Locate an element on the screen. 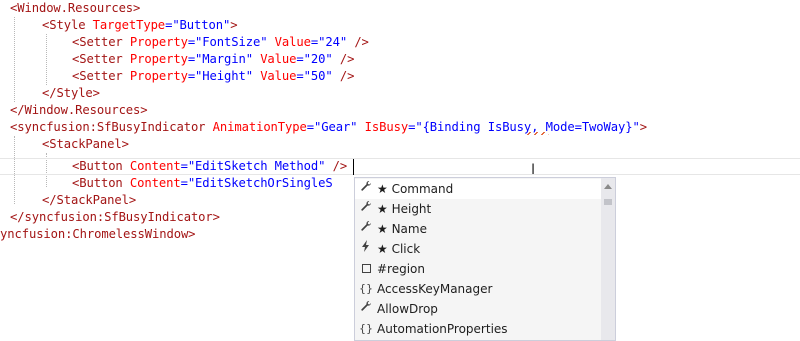 This screenshot has width=800, height=341. code-line-9: <StackPanel> is located at coordinates (85, 144).